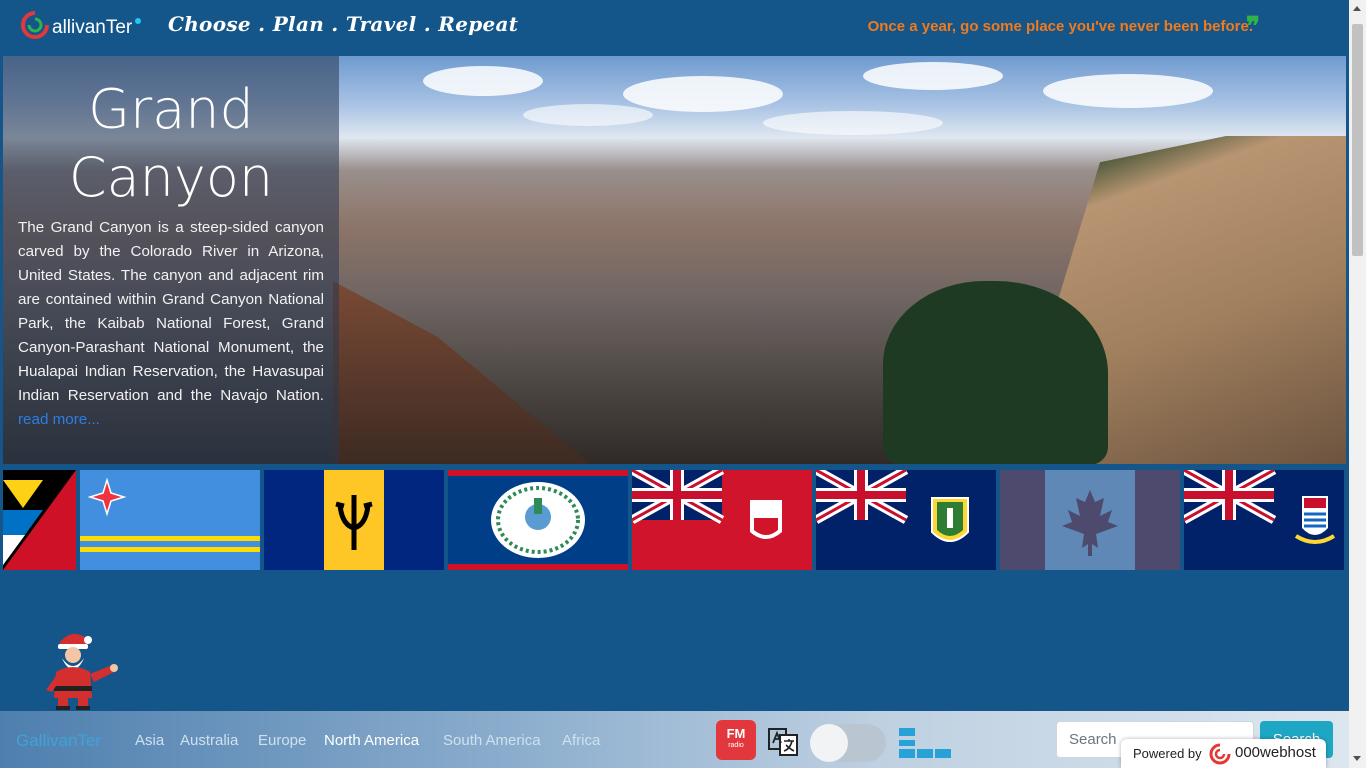  Describe the element at coordinates (1167, 753) in the screenshot. I see `powered-by-label: Powered by` at that location.